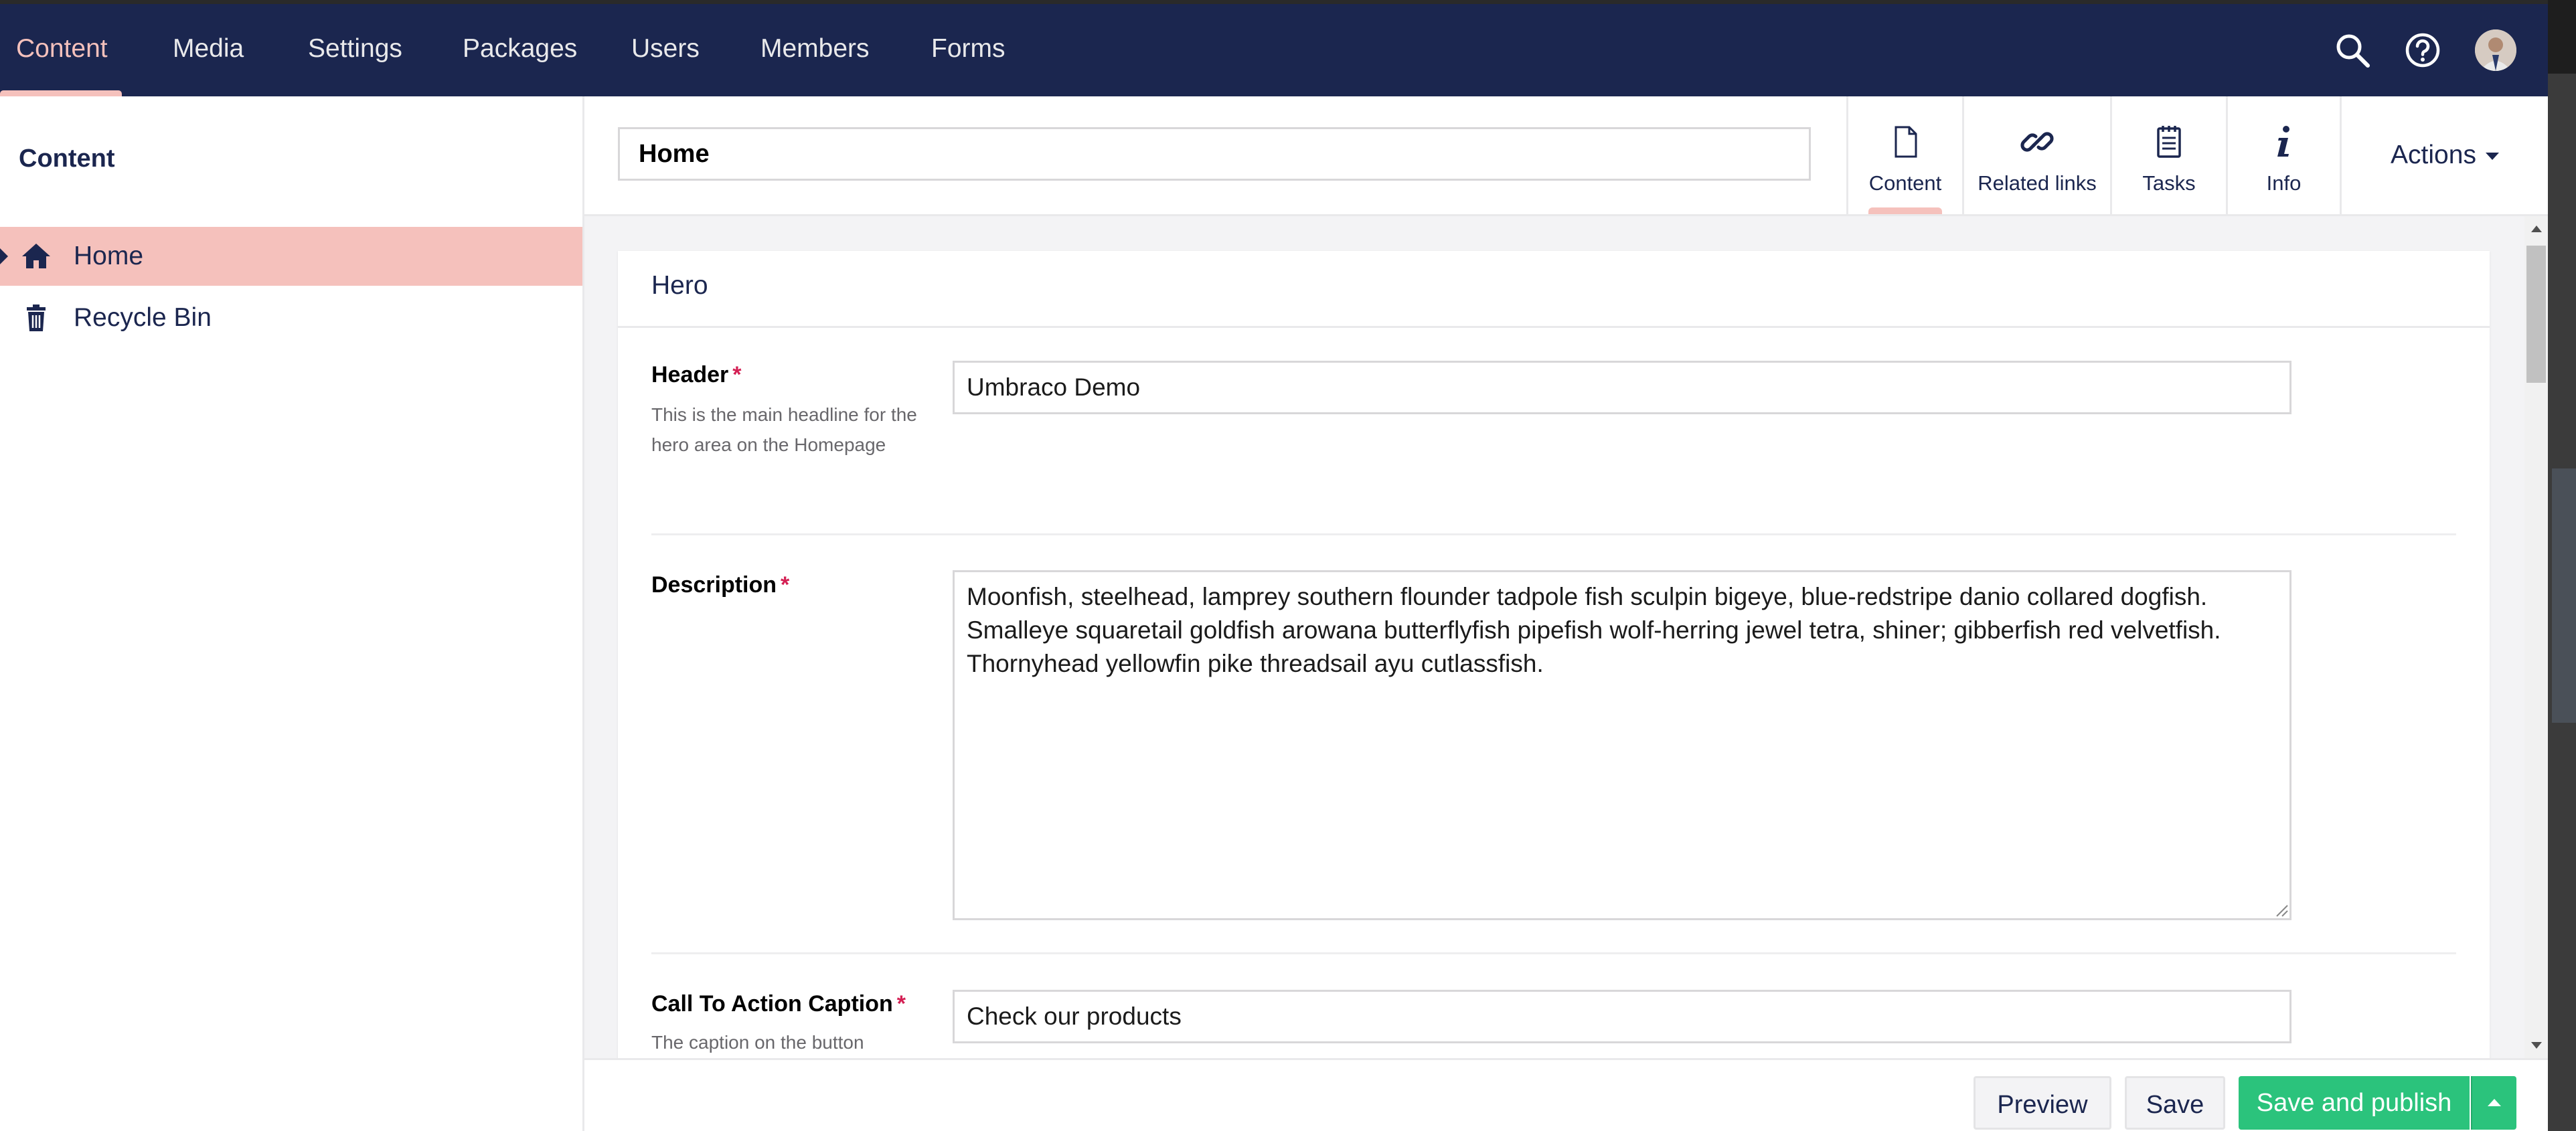  Describe the element at coordinates (2536, 314) in the screenshot. I see `scrollbar-thumb` at that location.